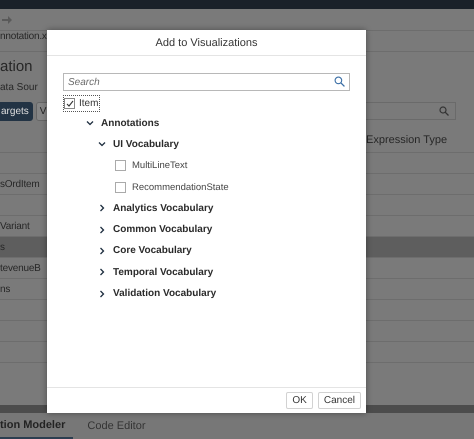 Image resolution: width=474 pixels, height=439 pixels. What do you see at coordinates (88, 103) in the screenshot?
I see `tree-item-label: Item` at bounding box center [88, 103].